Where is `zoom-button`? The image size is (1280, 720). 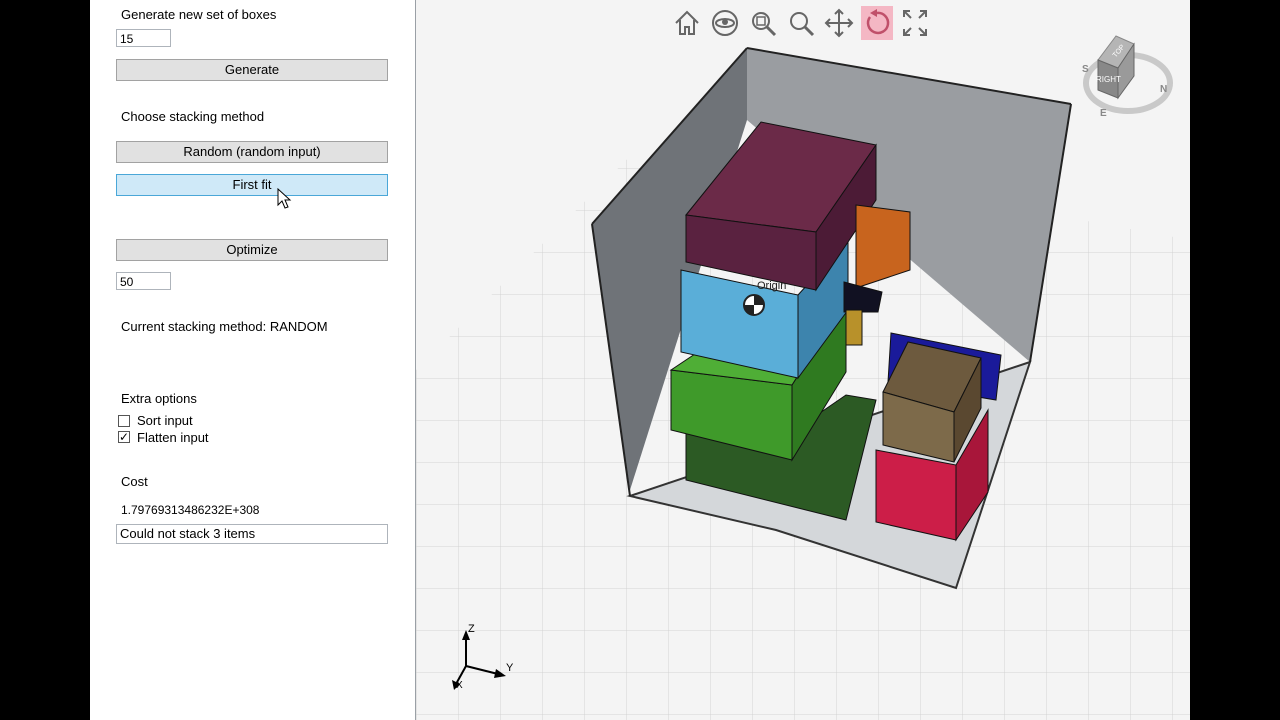
zoom-button is located at coordinates (801, 23).